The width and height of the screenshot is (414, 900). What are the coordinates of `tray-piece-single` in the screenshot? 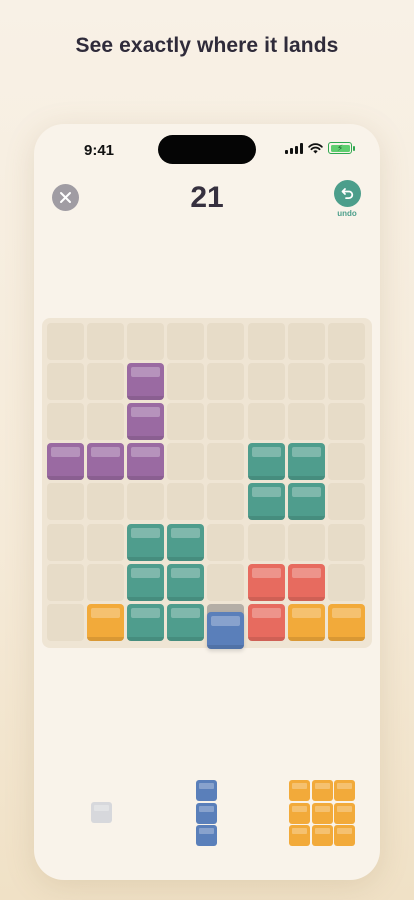 It's located at (102, 813).